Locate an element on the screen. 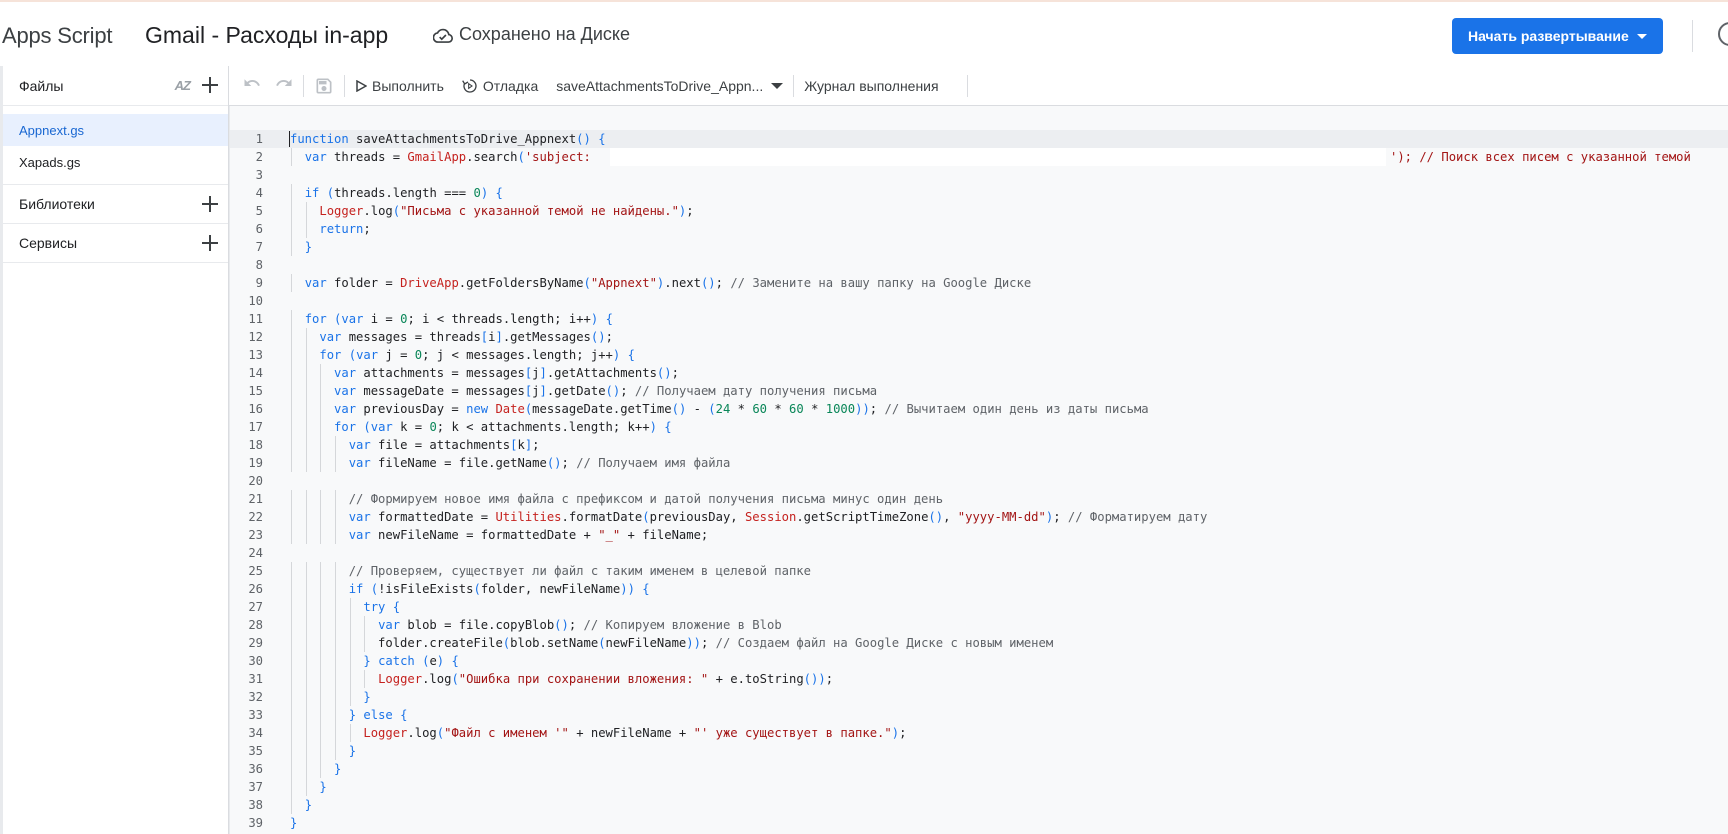  sort-az-icon: AZ is located at coordinates (183, 85).